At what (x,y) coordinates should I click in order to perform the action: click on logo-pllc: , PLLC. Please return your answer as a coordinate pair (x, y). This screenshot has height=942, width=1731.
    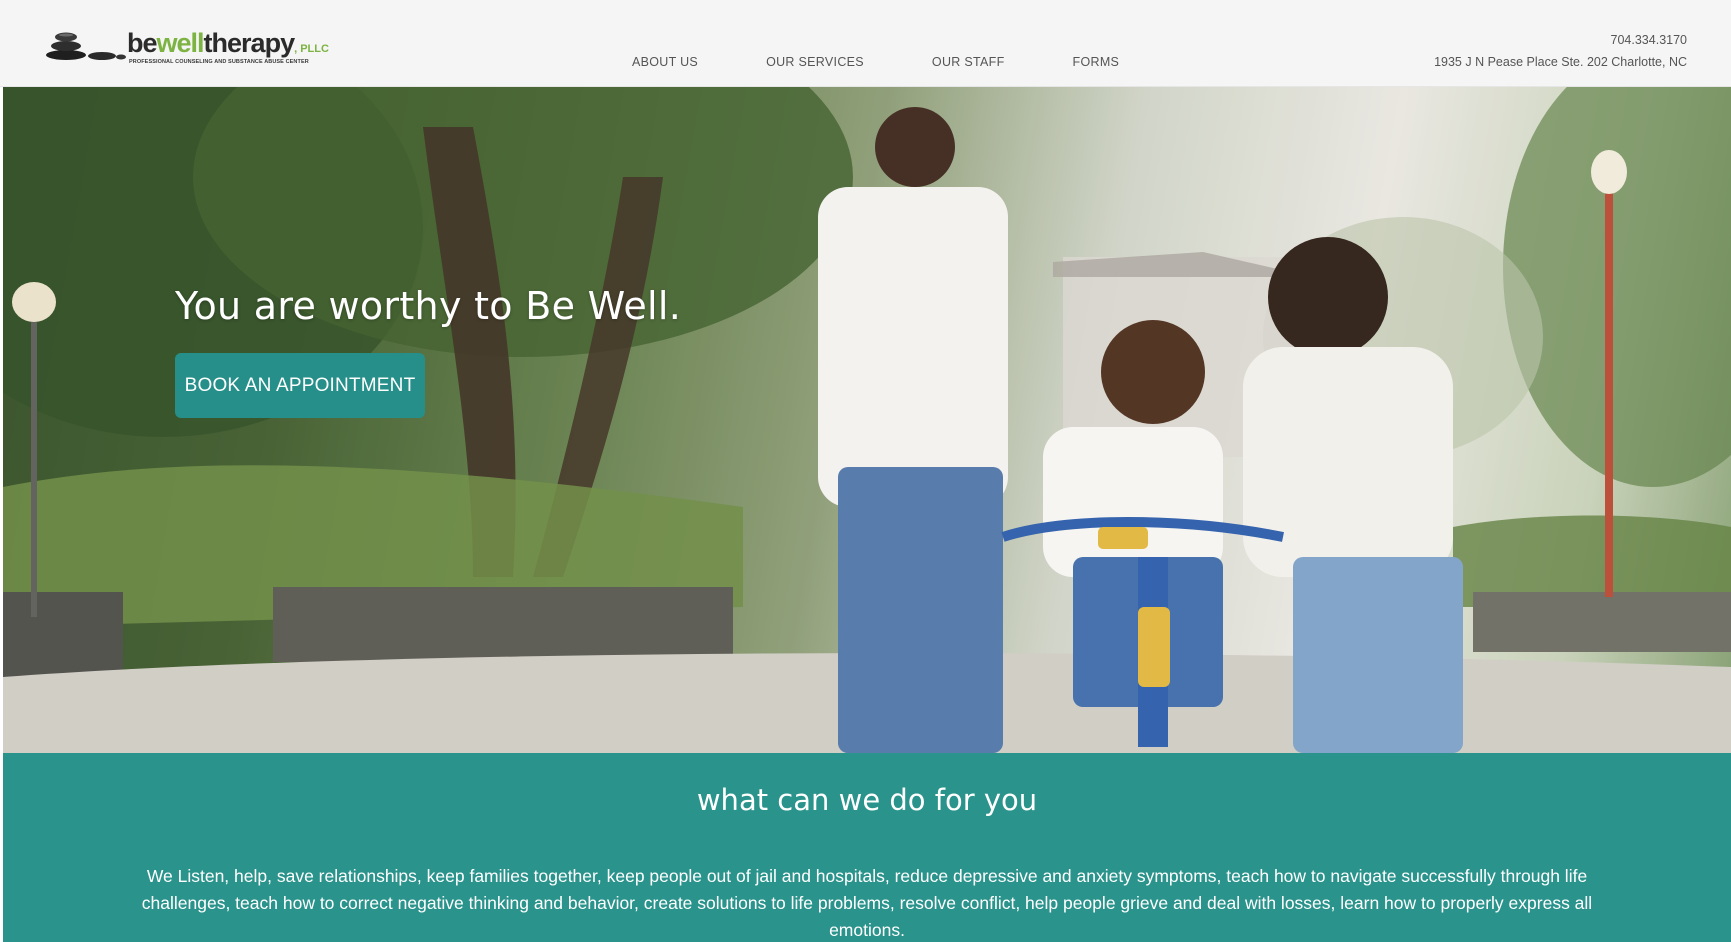
    Looking at the image, I should click on (311, 49).